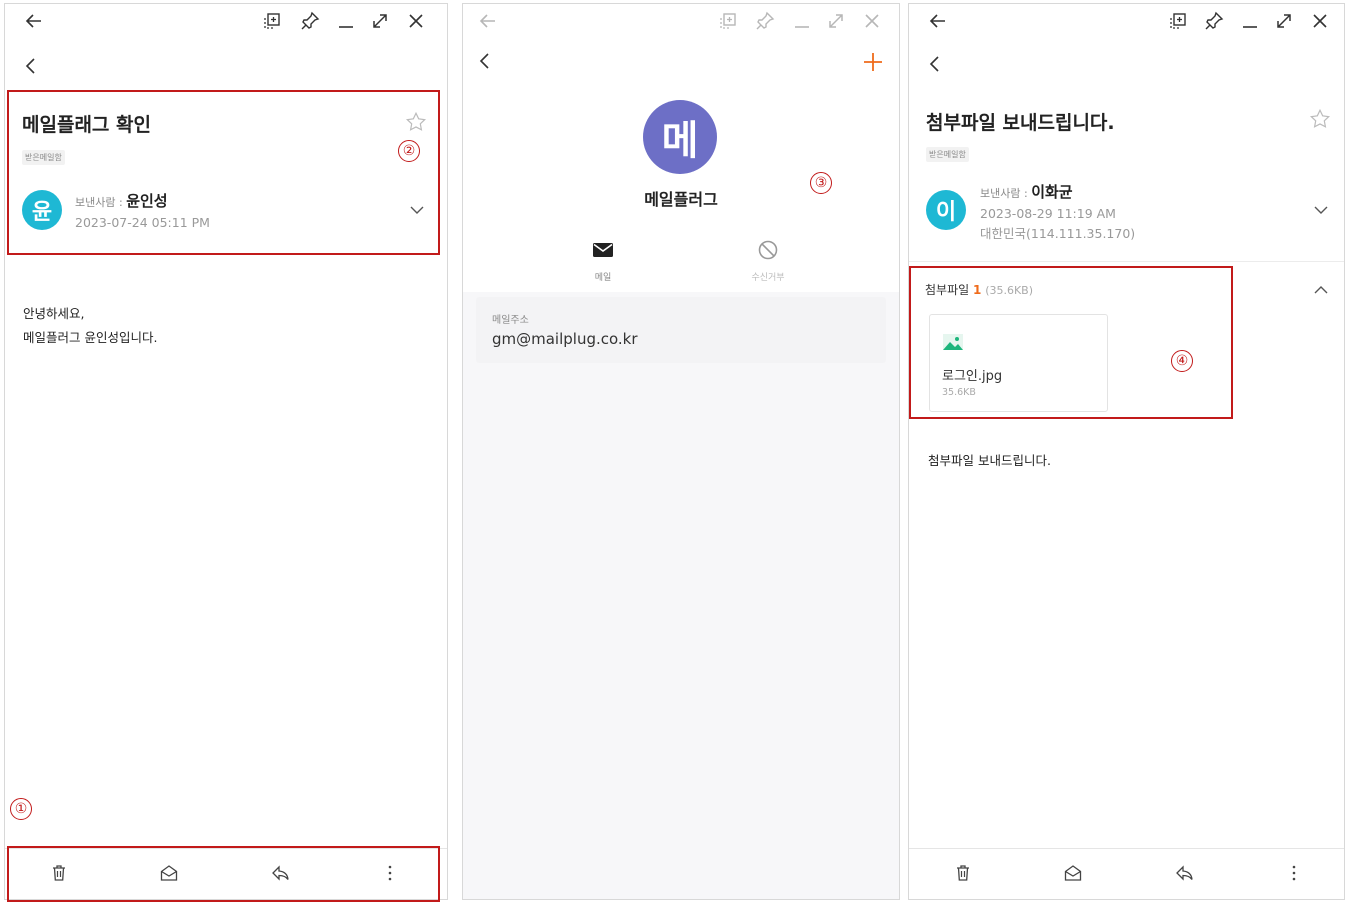 Image resolution: width=1347 pixels, height=902 pixels. Describe the element at coordinates (223, 172) in the screenshot. I see `annotation-box-header` at that location.